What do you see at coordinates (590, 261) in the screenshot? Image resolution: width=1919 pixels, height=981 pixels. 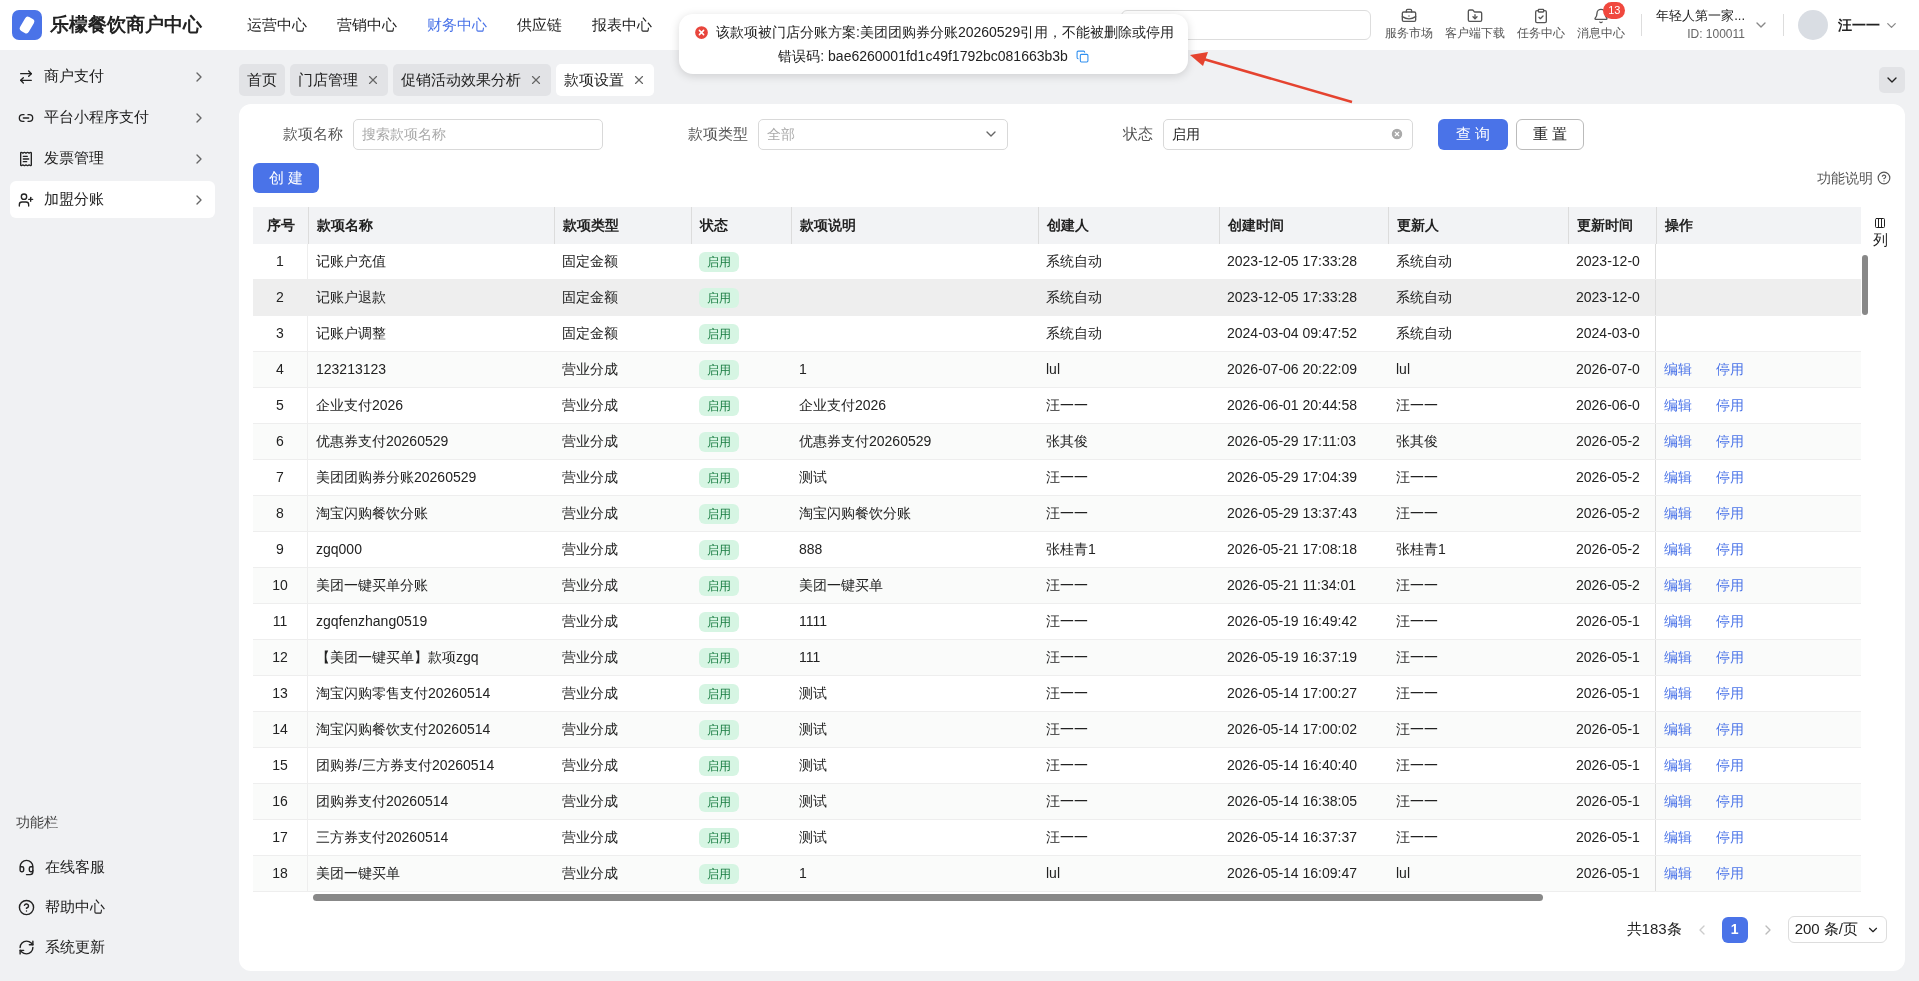 I see `table-cell-text: 固定金额` at bounding box center [590, 261].